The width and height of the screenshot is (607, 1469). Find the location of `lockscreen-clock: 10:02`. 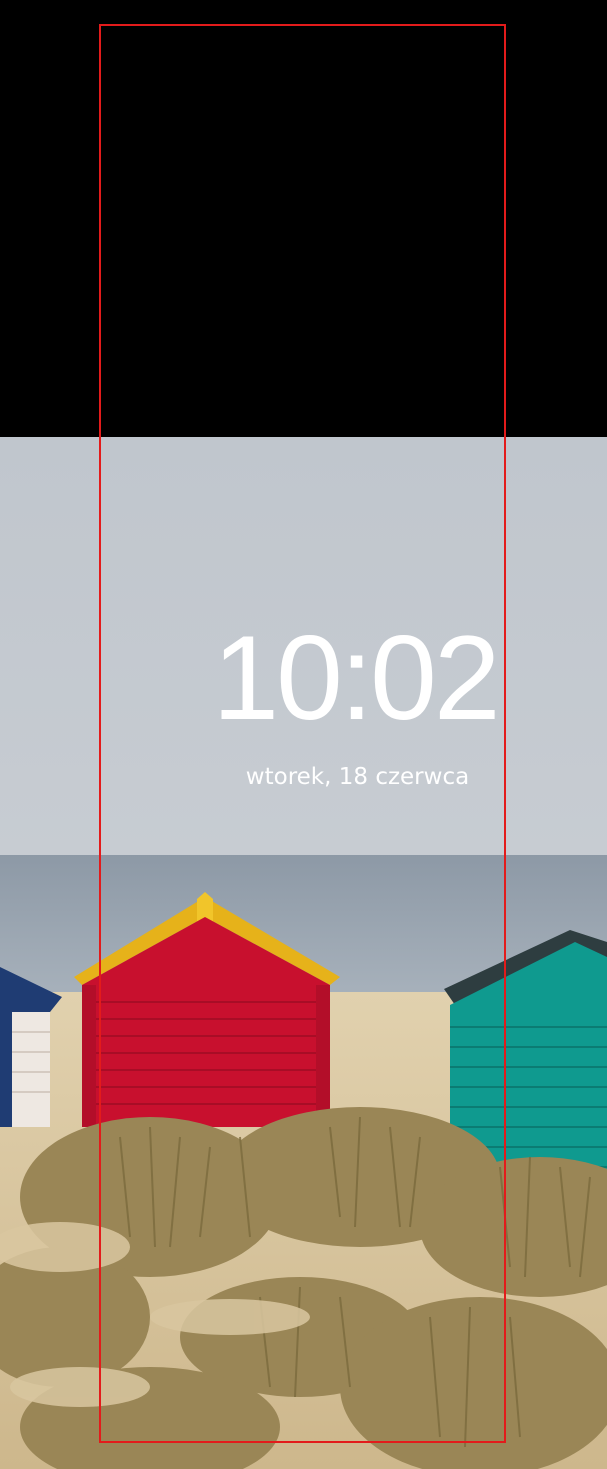

lockscreen-clock: 10:02 is located at coordinates (356, 678).